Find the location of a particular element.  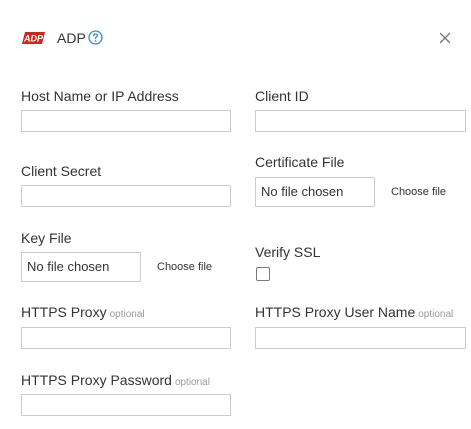

https-proxy-optional-hint: optional is located at coordinates (127, 314).